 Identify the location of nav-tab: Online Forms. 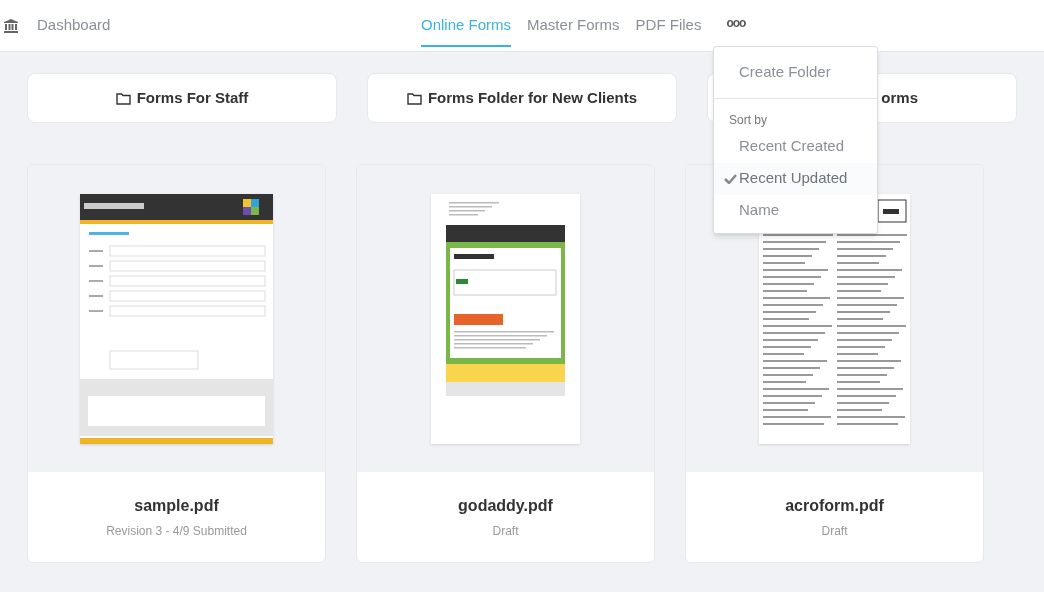
(466, 25).